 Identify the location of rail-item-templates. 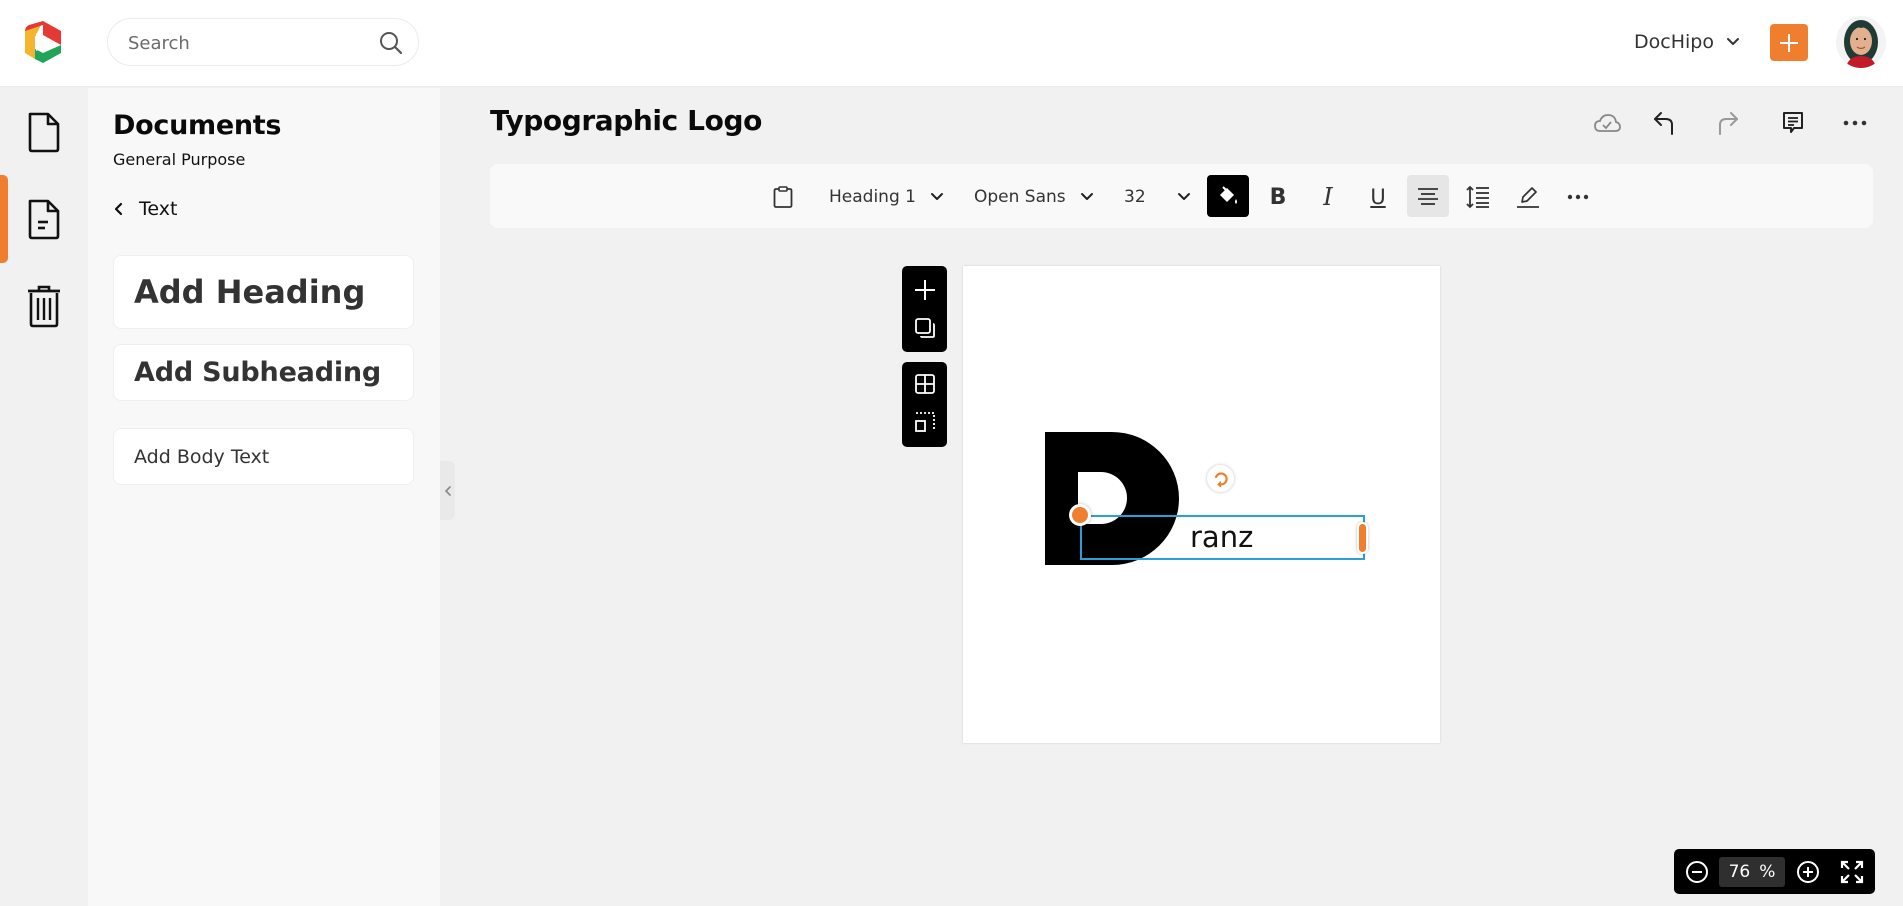
(44, 219).